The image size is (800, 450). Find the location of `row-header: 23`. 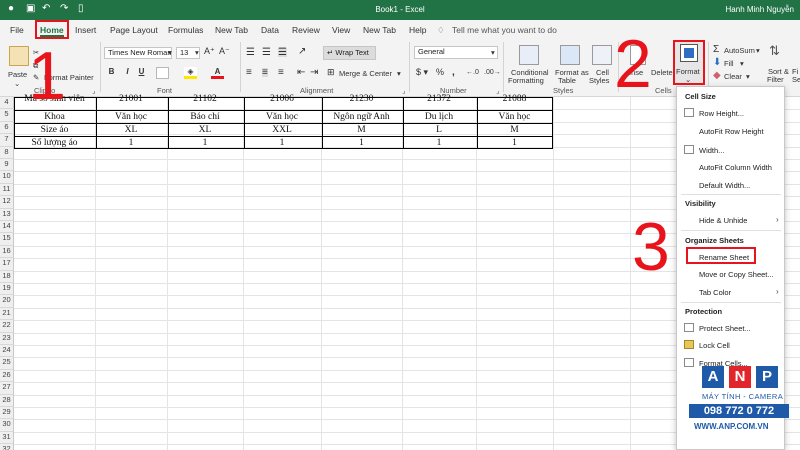

row-header: 23 is located at coordinates (7, 338).